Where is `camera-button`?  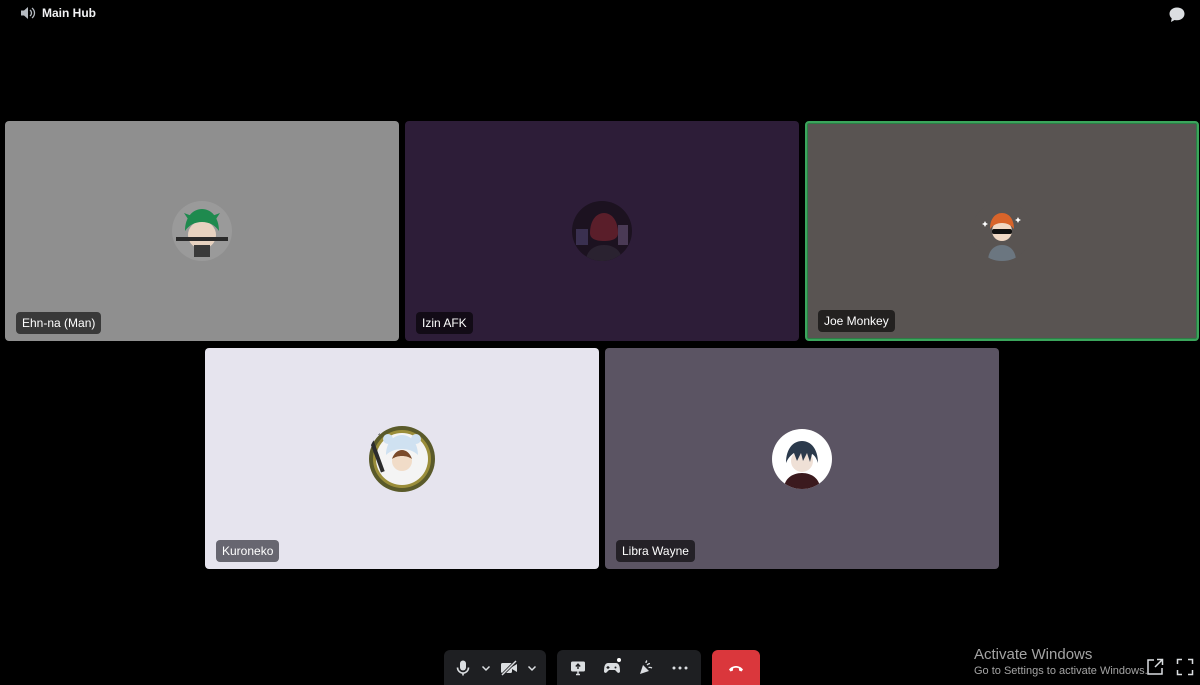 camera-button is located at coordinates (509, 668).